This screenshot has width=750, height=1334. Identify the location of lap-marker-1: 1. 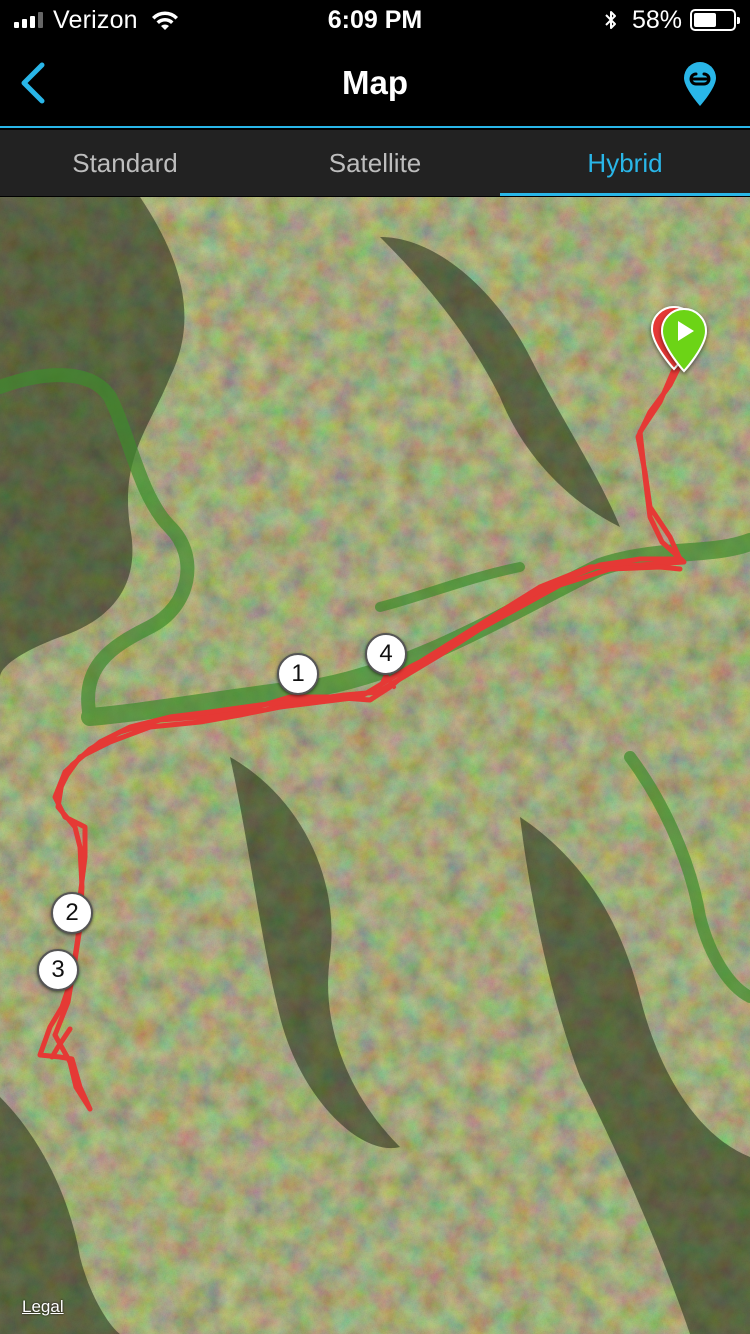
(298, 674).